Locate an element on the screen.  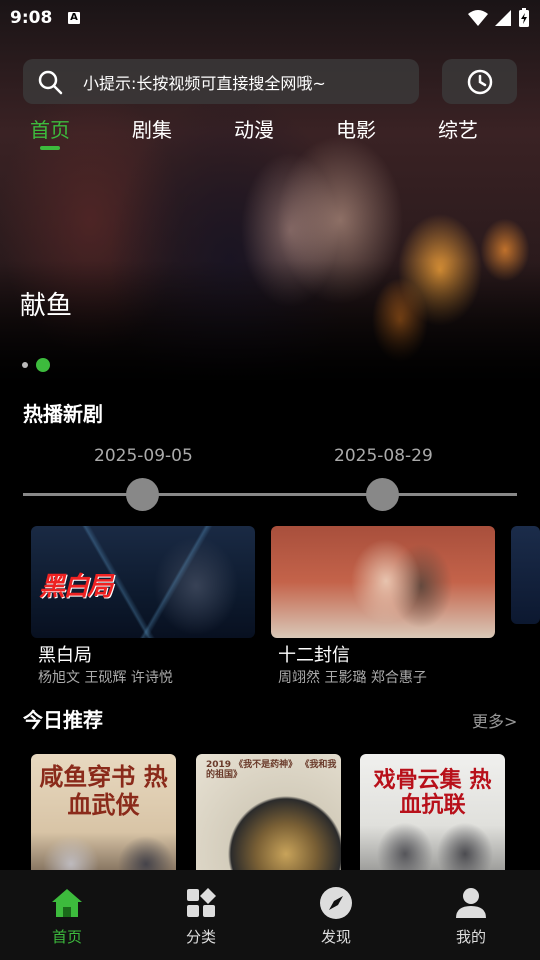
history-button is located at coordinates (479, 81).